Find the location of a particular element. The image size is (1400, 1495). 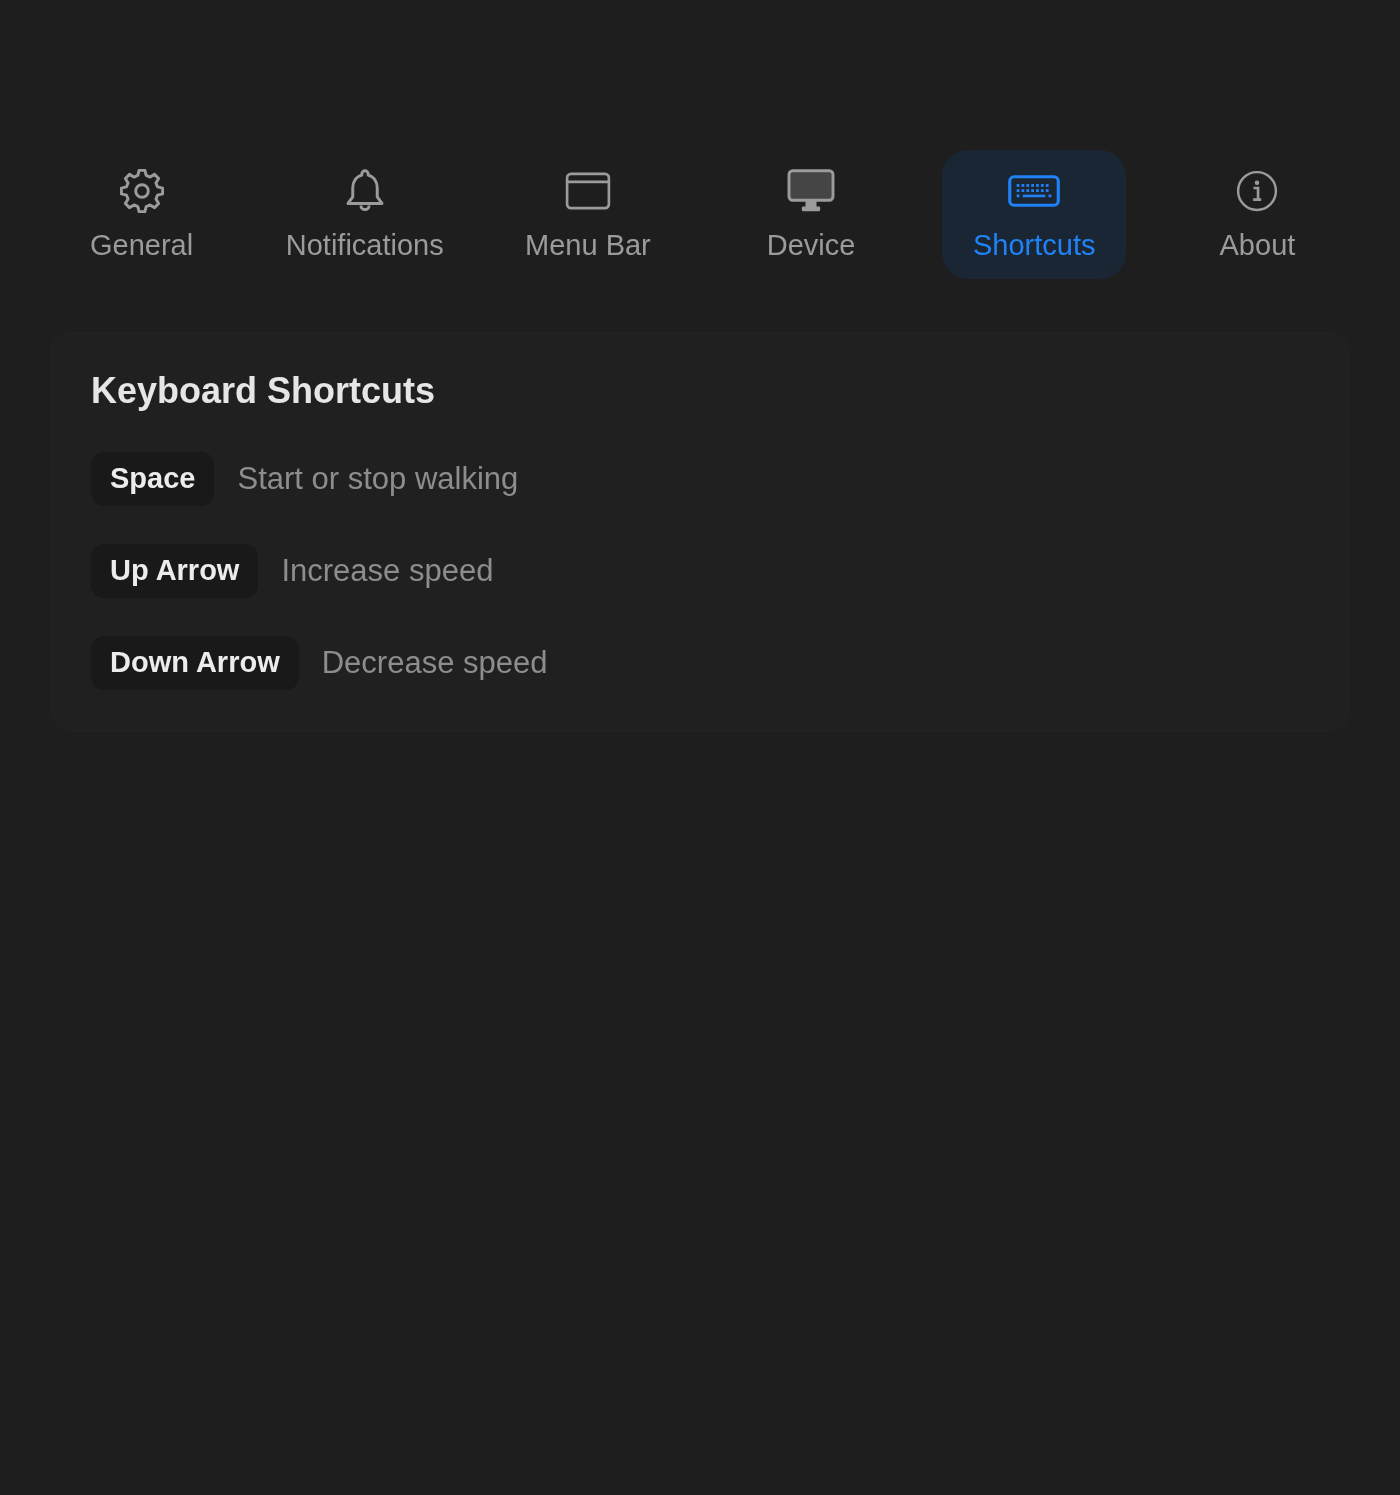

preferences-tab: Menu Bar is located at coordinates (587, 214).